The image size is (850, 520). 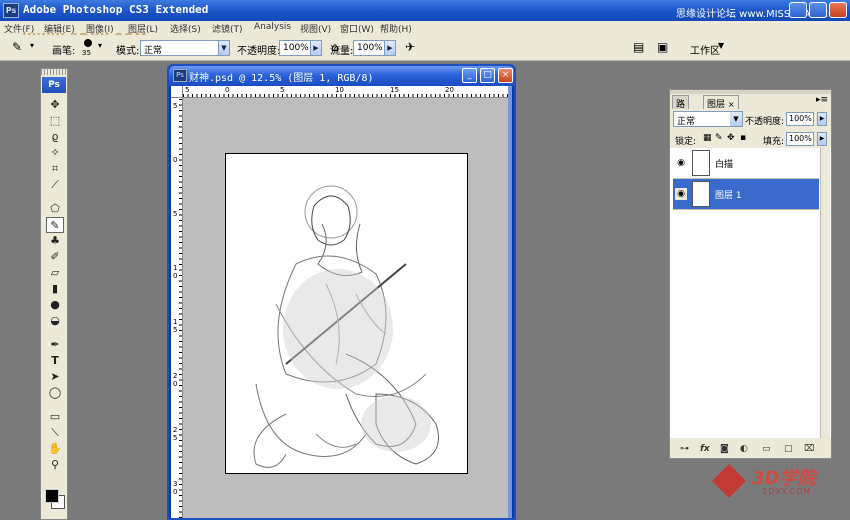 I want to click on crop-tool-icon: ⌗, so click(x=55, y=169).